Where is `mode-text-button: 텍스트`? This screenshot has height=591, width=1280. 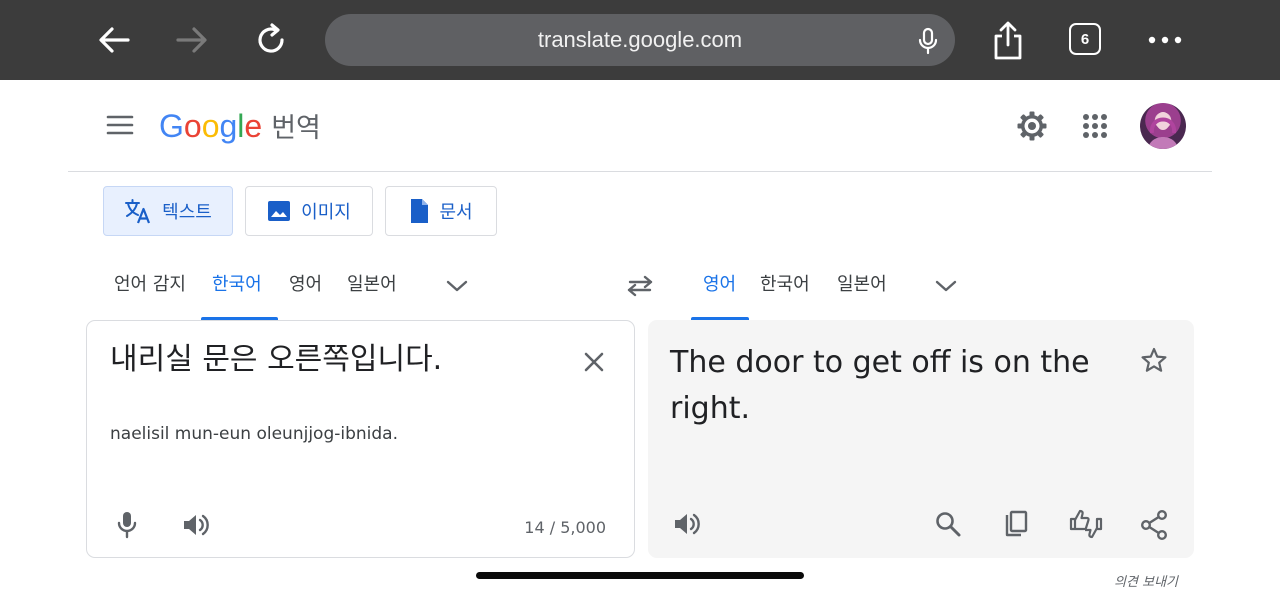
mode-text-button: 텍스트 is located at coordinates (168, 211).